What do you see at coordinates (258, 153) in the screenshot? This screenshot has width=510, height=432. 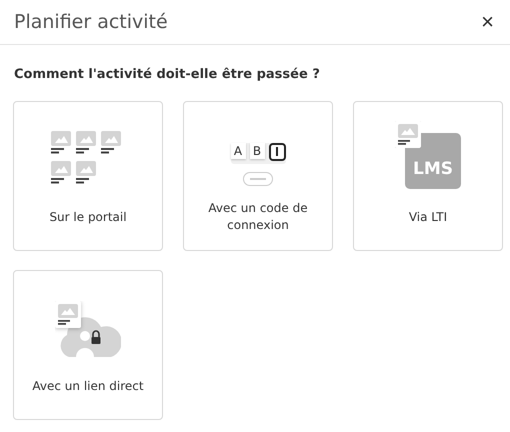 I see `code-keys-drawing: A B` at bounding box center [258, 153].